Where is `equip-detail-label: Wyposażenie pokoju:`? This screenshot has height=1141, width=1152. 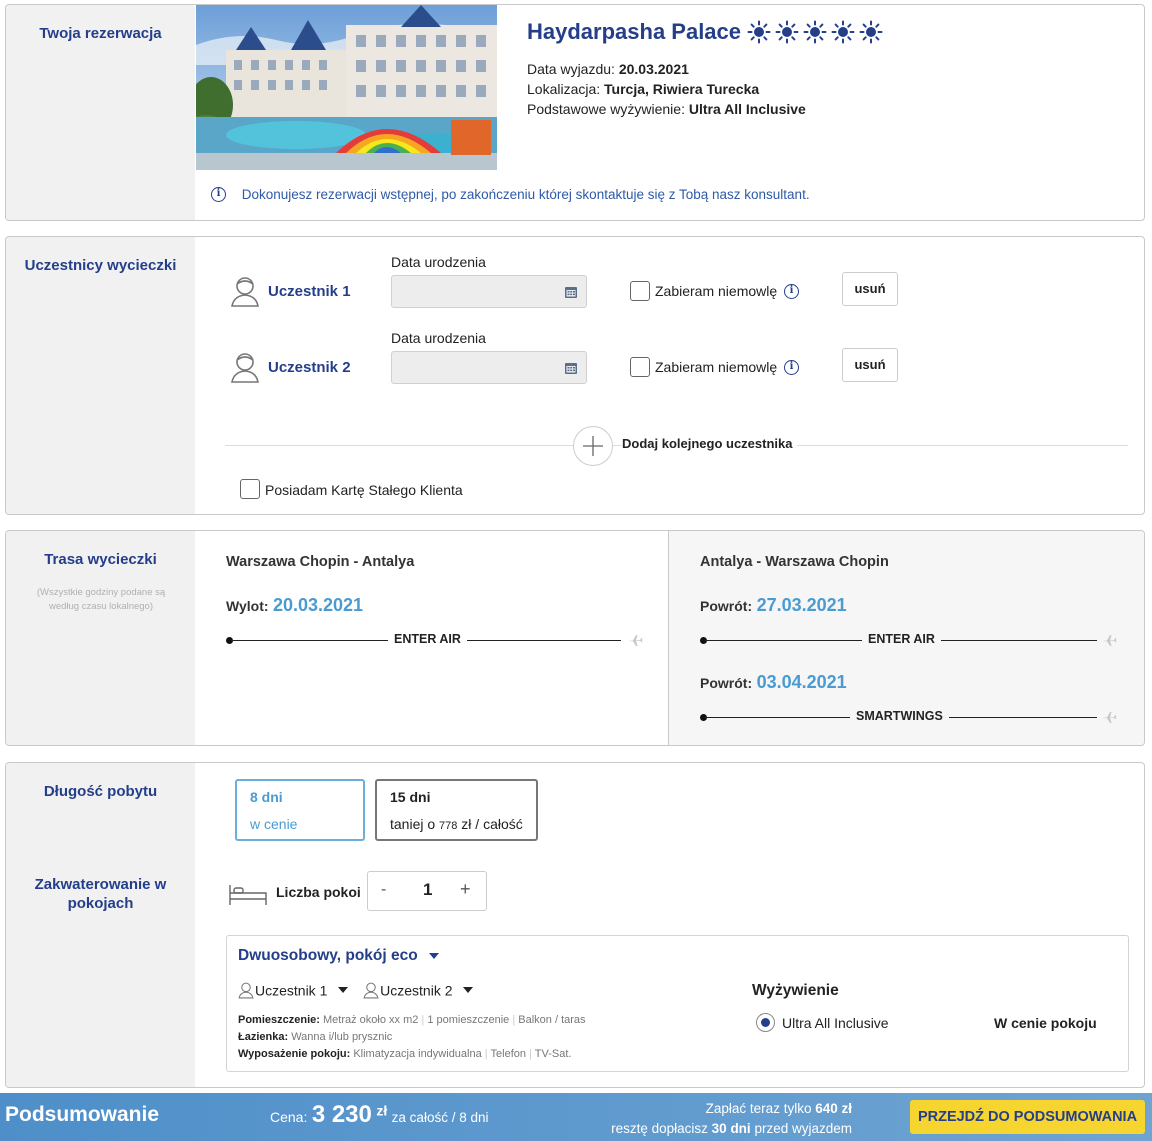 equip-detail-label: Wyposażenie pokoju: is located at coordinates (294, 1054).